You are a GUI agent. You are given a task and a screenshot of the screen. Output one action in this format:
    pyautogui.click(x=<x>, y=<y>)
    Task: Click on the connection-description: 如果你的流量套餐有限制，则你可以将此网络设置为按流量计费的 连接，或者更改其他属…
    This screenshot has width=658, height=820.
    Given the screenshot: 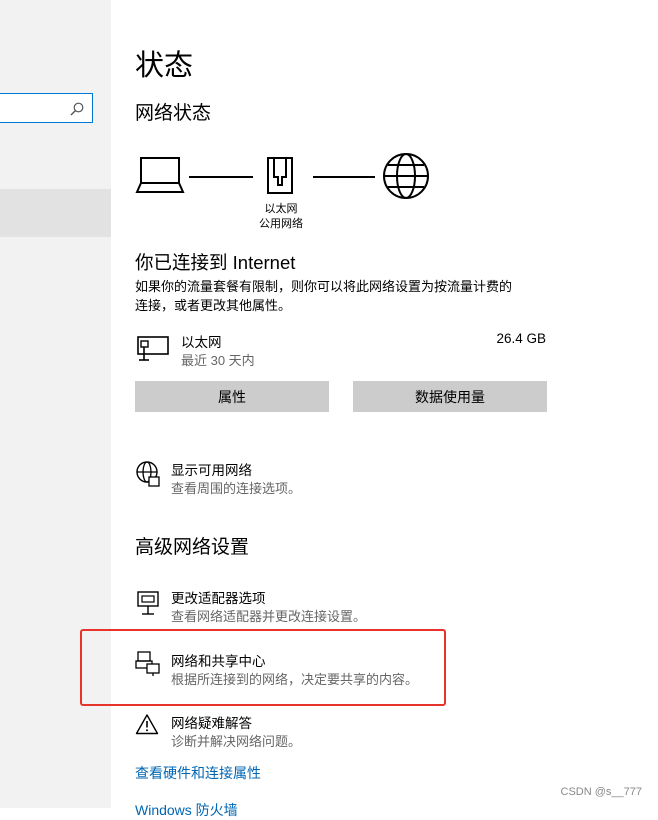 What is the action you would take?
    pyautogui.click(x=324, y=296)
    